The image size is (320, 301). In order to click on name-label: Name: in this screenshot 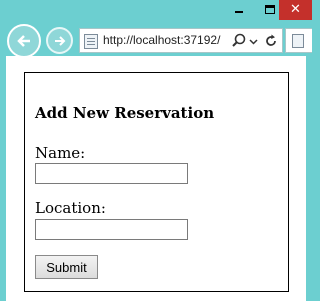, I will do `click(60, 153)`.